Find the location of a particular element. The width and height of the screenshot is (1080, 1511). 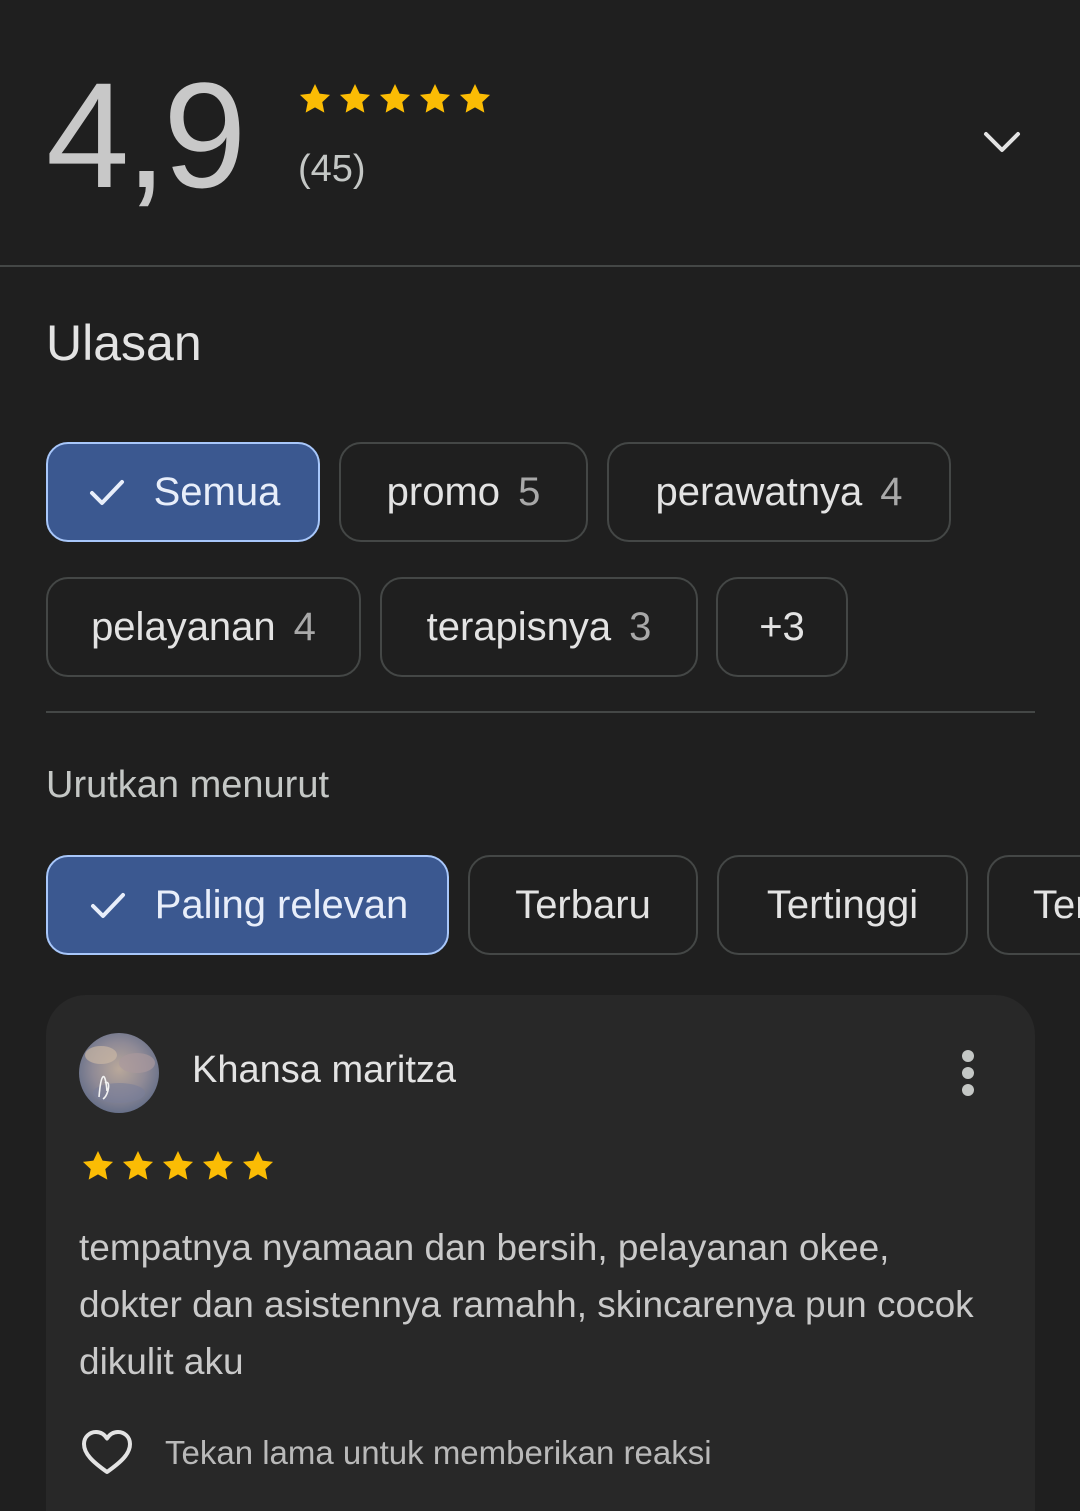

chip-more-topics: +3 is located at coordinates (782, 627).